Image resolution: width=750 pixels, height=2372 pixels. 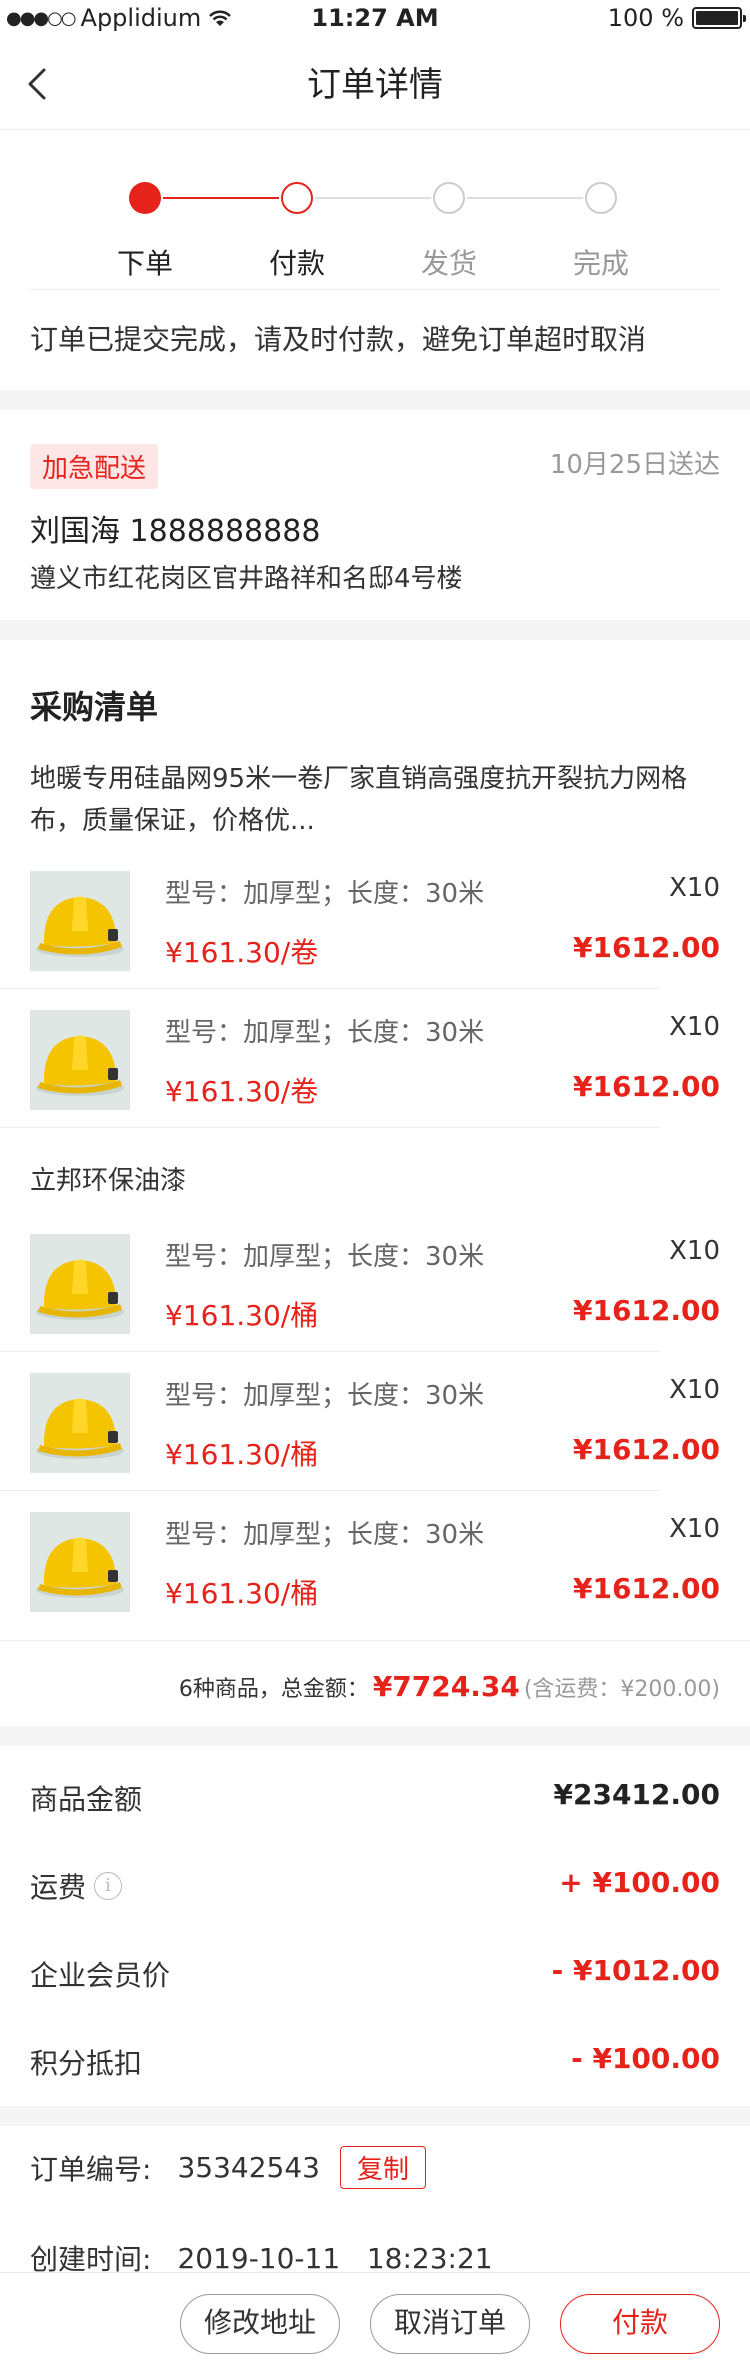 I want to click on fee-value: - ¥100.00, so click(x=645, y=2058).